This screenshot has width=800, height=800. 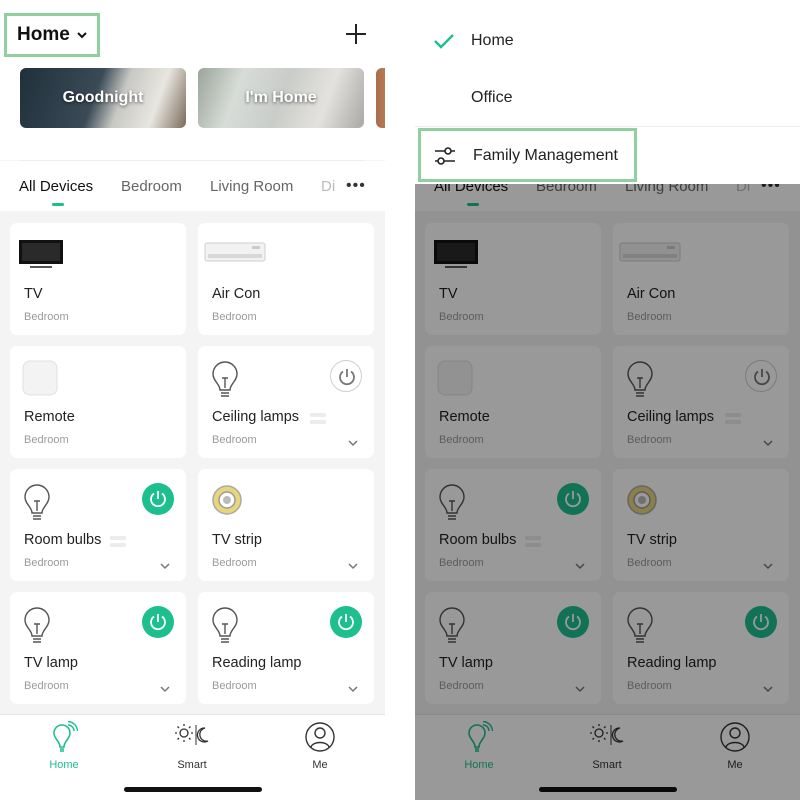 I want to click on more-icon: •••, so click(x=356, y=186).